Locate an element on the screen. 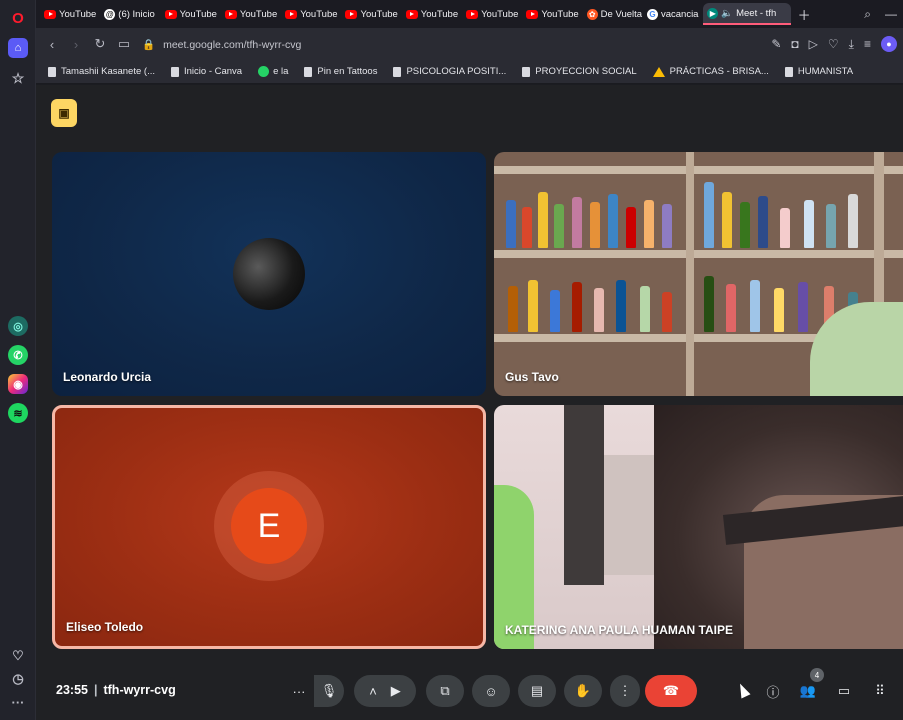 This screenshot has height=720, width=903. apps-grid-icon: ⠿ is located at coordinates (880, 690).